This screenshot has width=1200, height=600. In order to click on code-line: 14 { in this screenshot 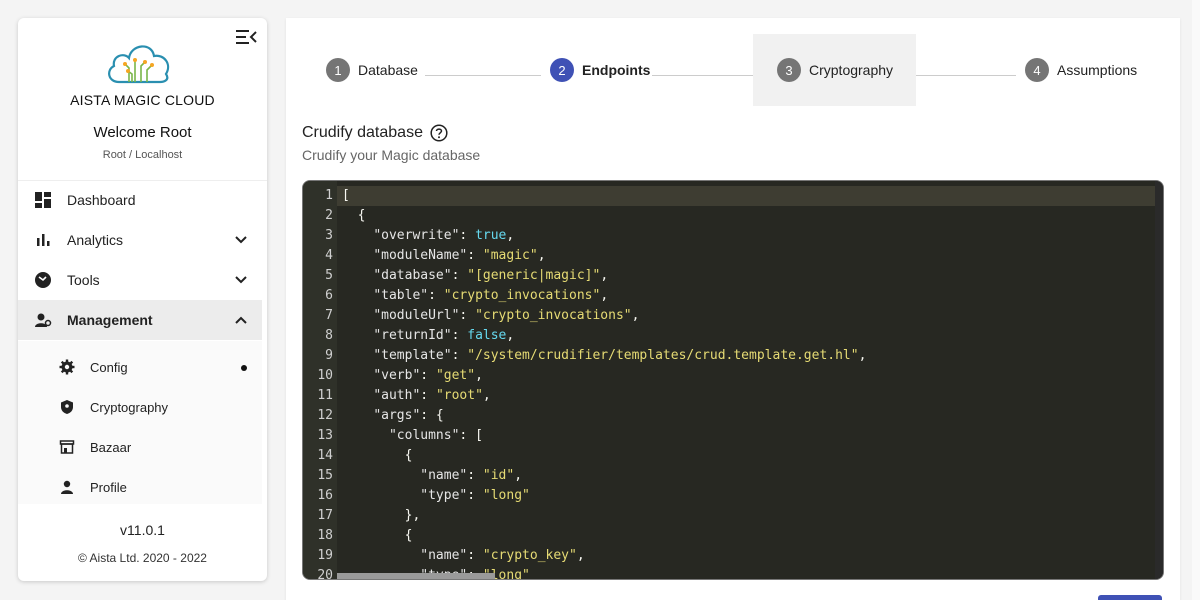, I will do `click(357, 456)`.